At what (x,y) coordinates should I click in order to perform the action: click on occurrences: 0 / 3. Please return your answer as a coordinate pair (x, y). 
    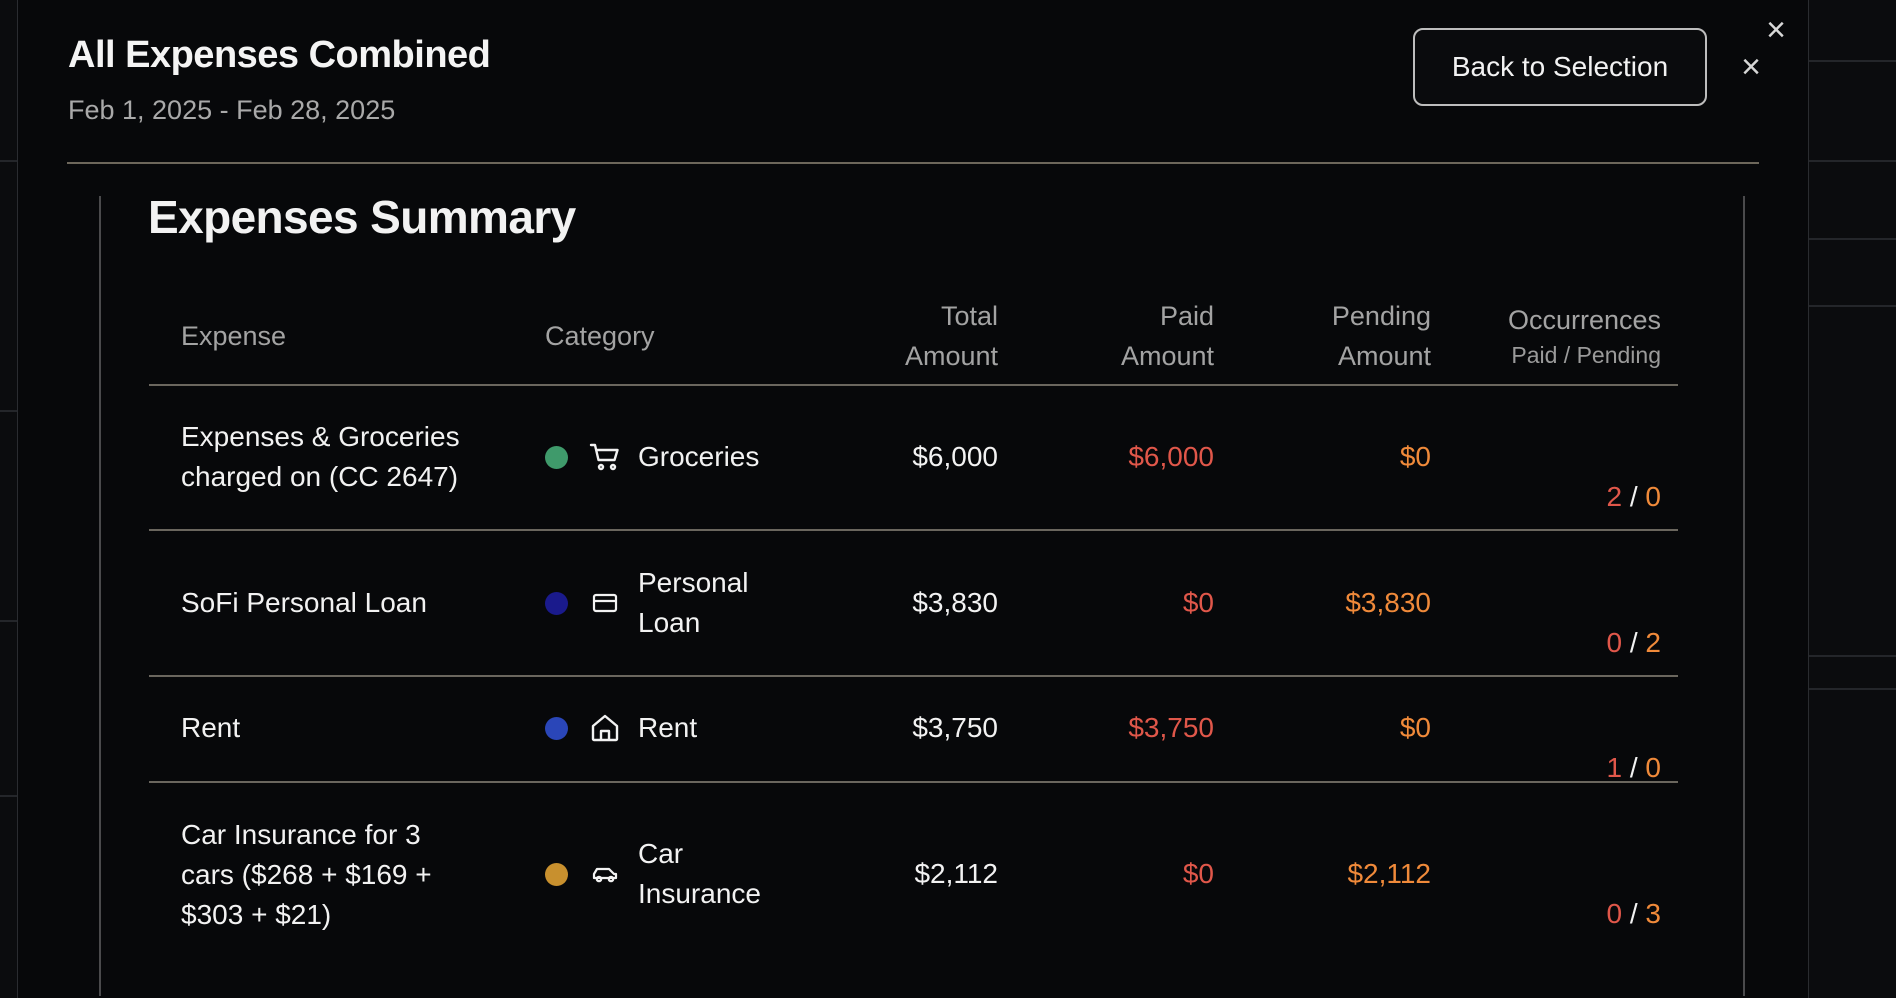
    Looking at the image, I should click on (1545, 914).